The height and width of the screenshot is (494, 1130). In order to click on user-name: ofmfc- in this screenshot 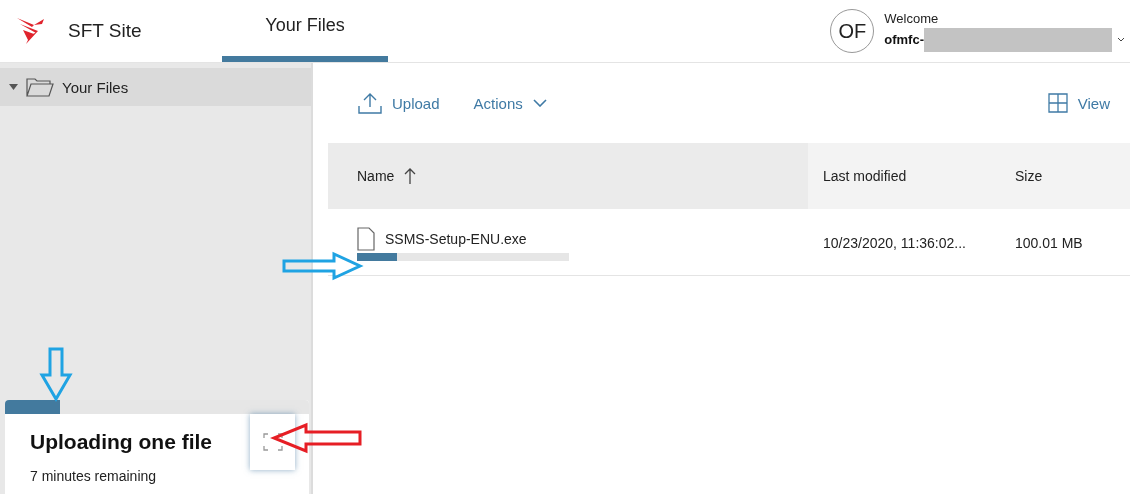, I will do `click(904, 39)`.